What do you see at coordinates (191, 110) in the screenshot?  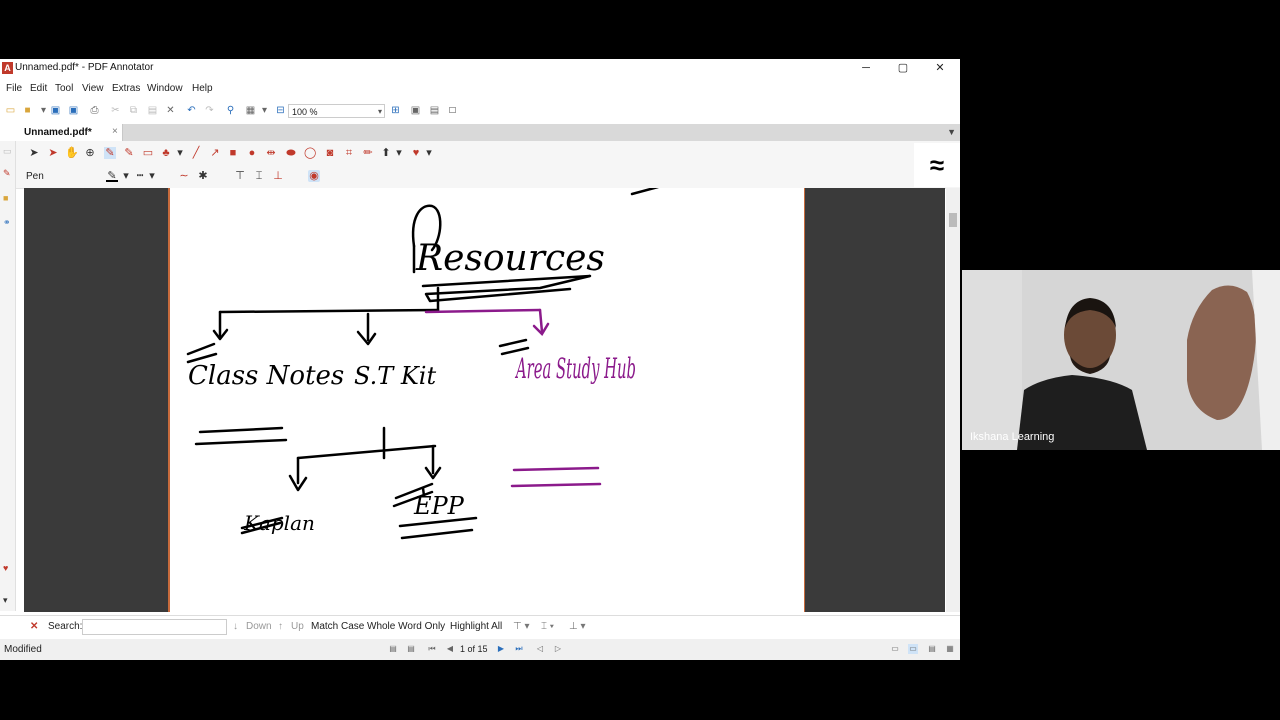 I see `undo-icon: ↶` at bounding box center [191, 110].